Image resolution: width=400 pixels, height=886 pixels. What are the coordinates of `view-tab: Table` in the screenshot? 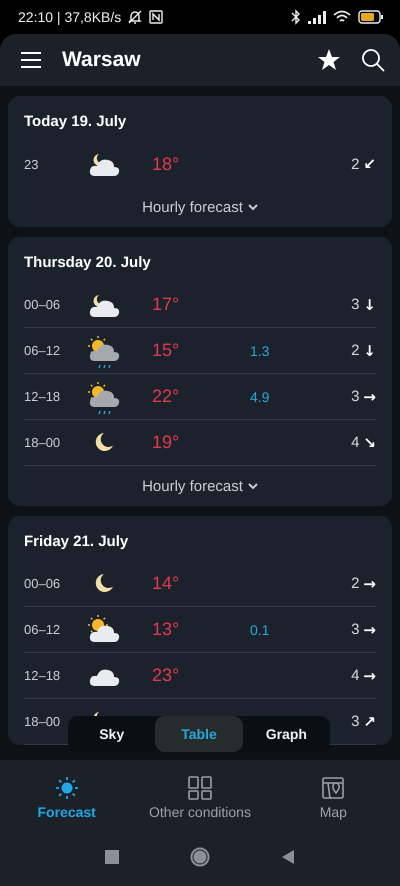 It's located at (199, 734).